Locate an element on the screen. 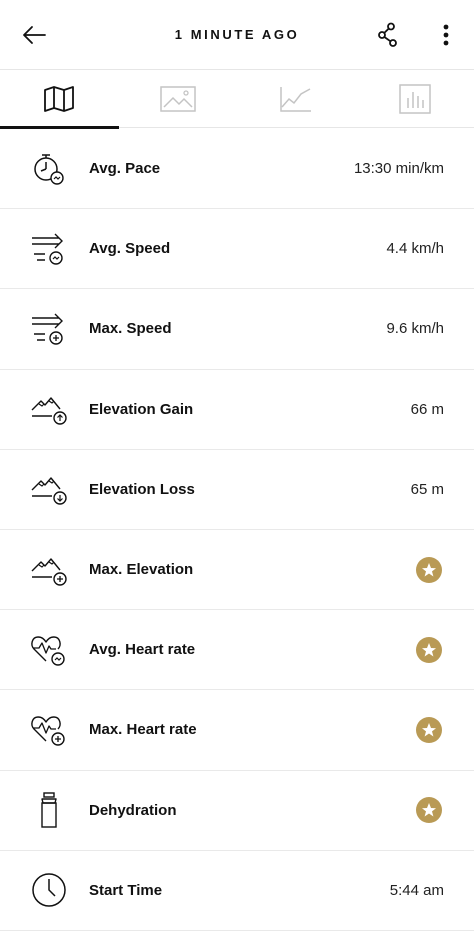 This screenshot has height=933, width=474. stat-row-max-speed: Max. Speed 9.6 km/h is located at coordinates (237, 329).